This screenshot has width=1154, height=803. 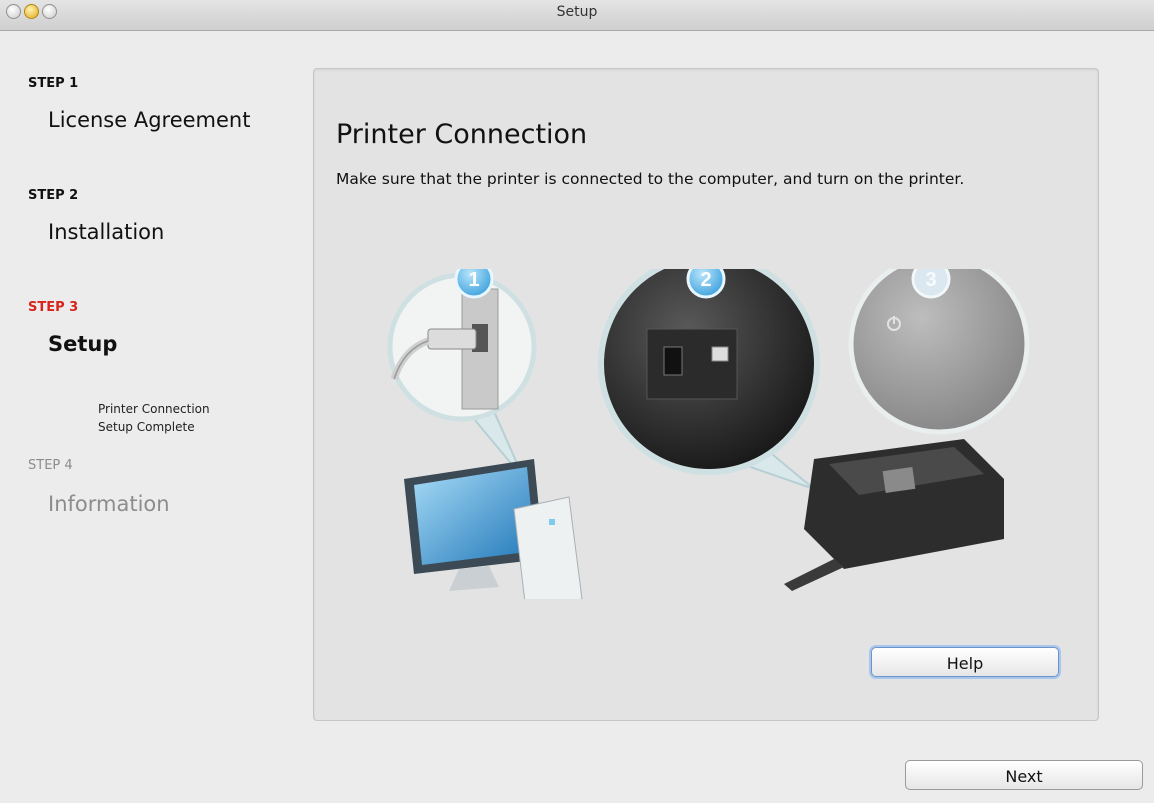 I want to click on step-3-title: Setup, so click(x=83, y=344).